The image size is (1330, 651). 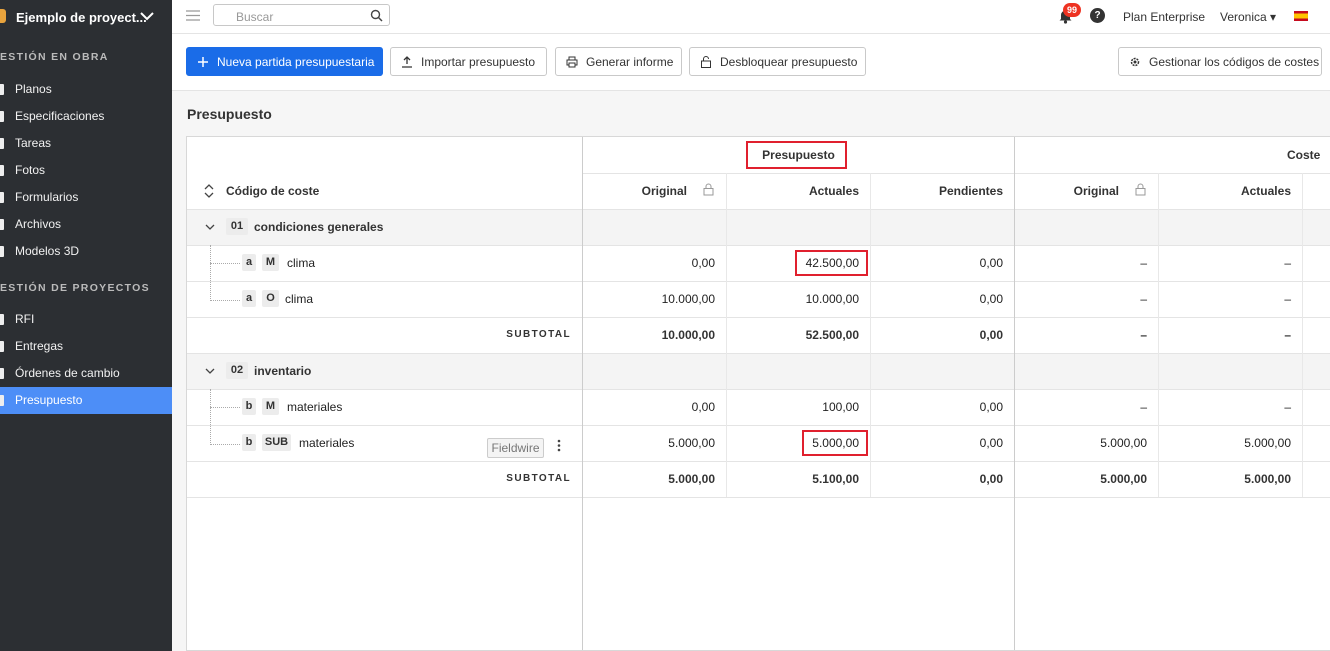 I want to click on plans-icon, so click(x=2, y=89).